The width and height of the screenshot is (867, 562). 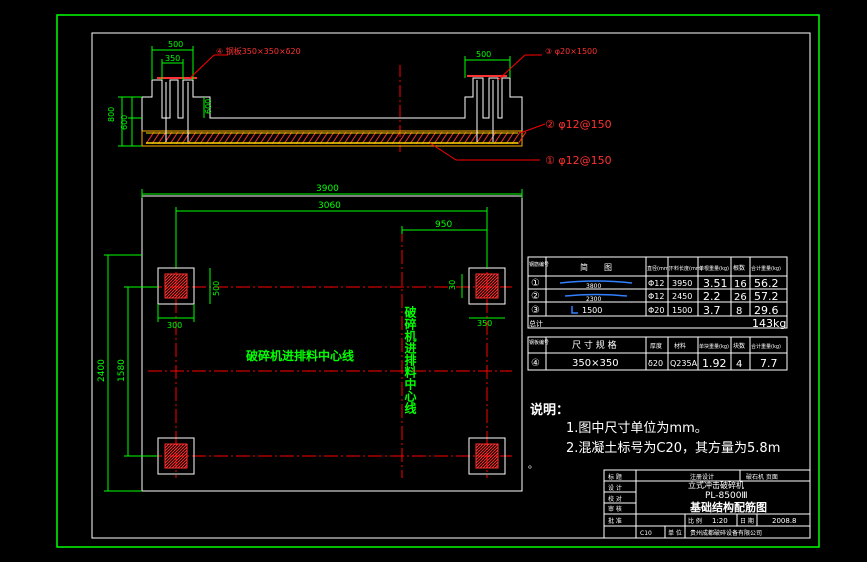 I want to click on plate-header-no: 钢板编号, so click(x=539, y=342).